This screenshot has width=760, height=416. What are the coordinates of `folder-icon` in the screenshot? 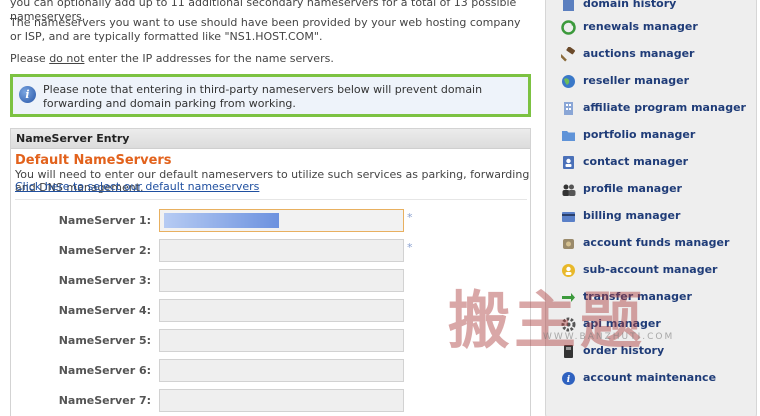 It's located at (568, 136).